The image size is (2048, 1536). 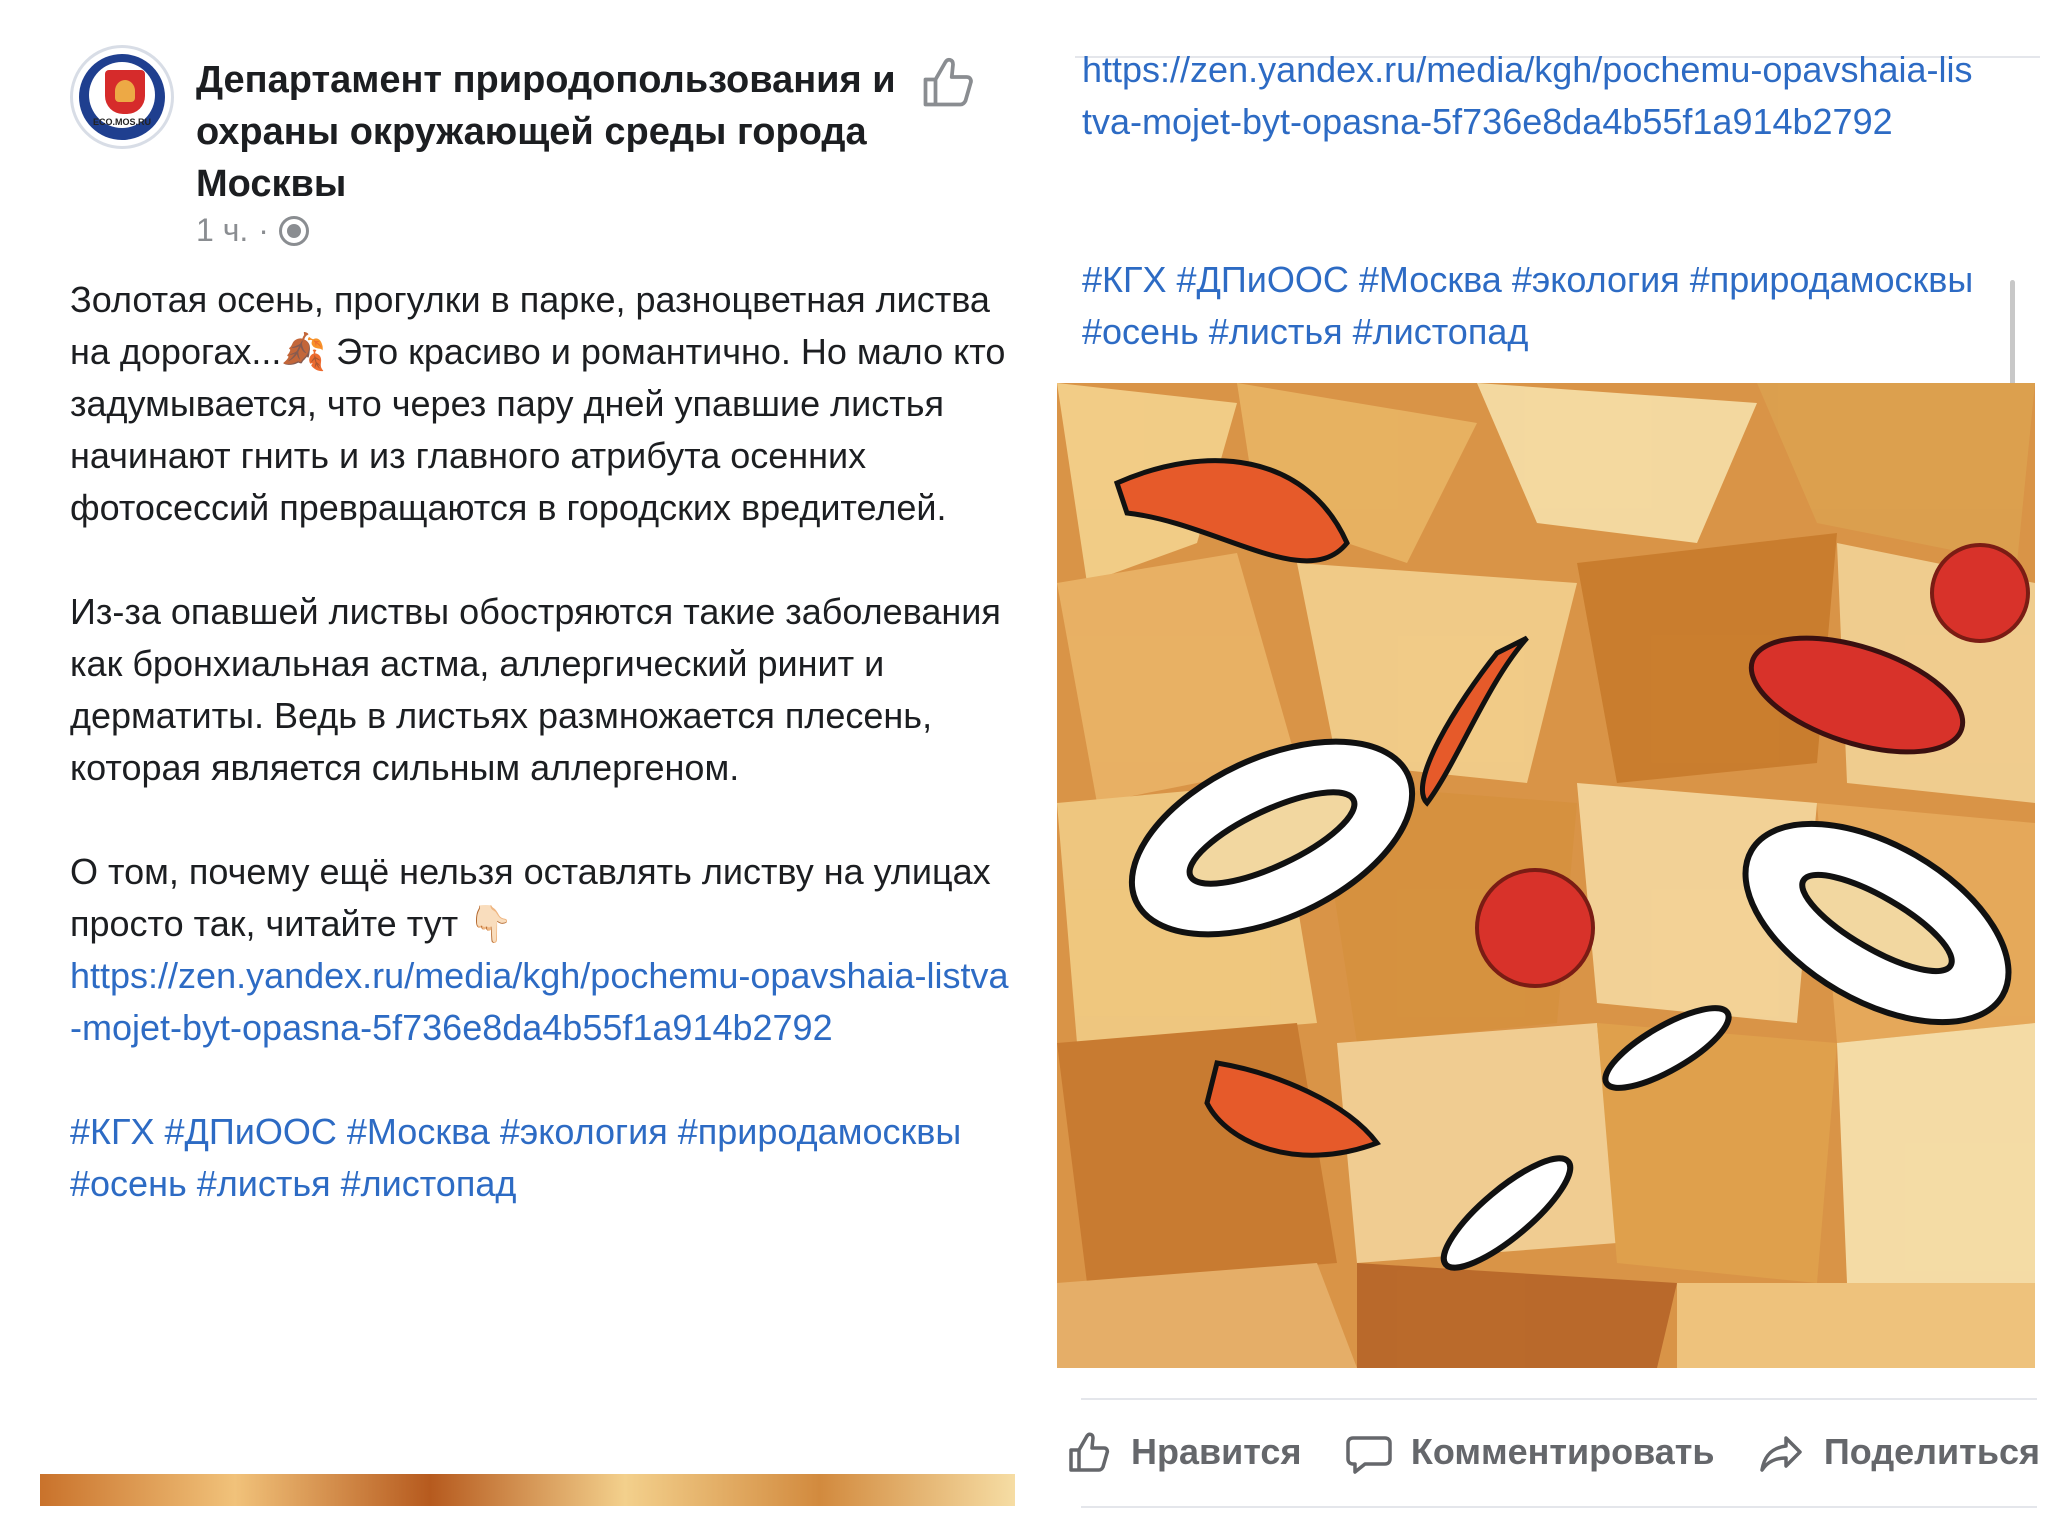 I want to click on share-button: Поделиться, so click(x=1899, y=1452).